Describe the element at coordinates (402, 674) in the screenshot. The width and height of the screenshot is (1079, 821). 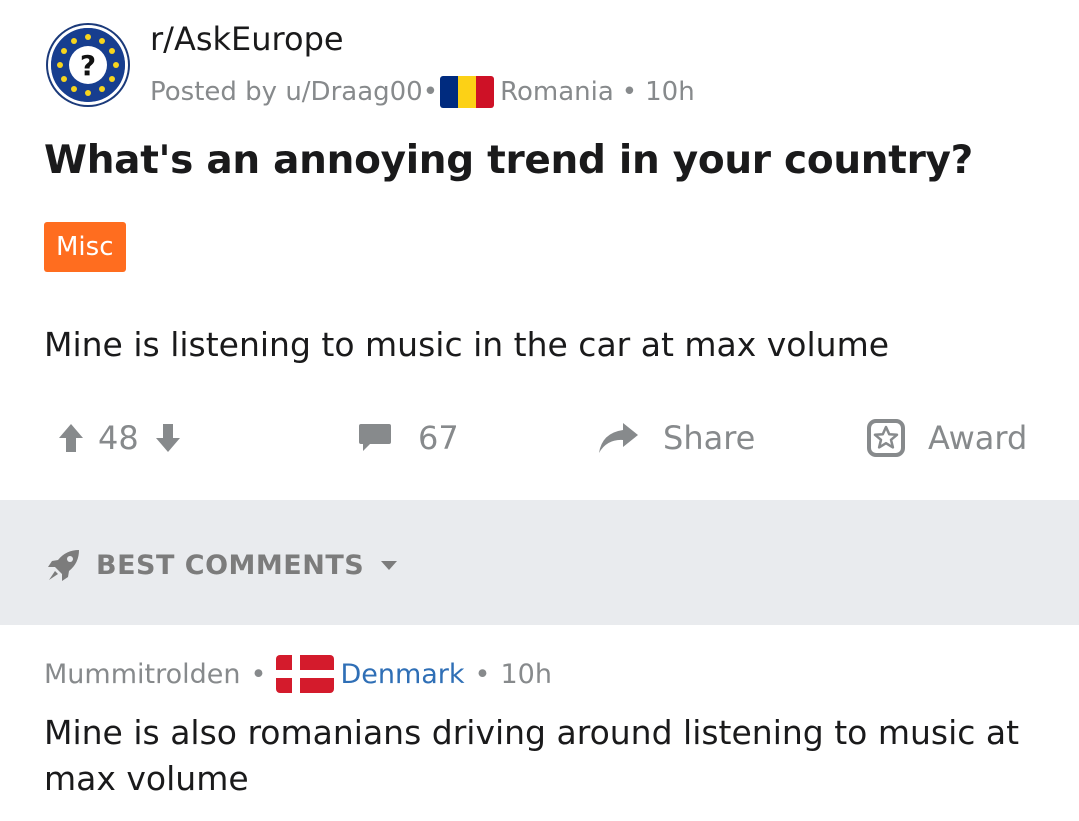
I see `comment-country: Denmark` at that location.